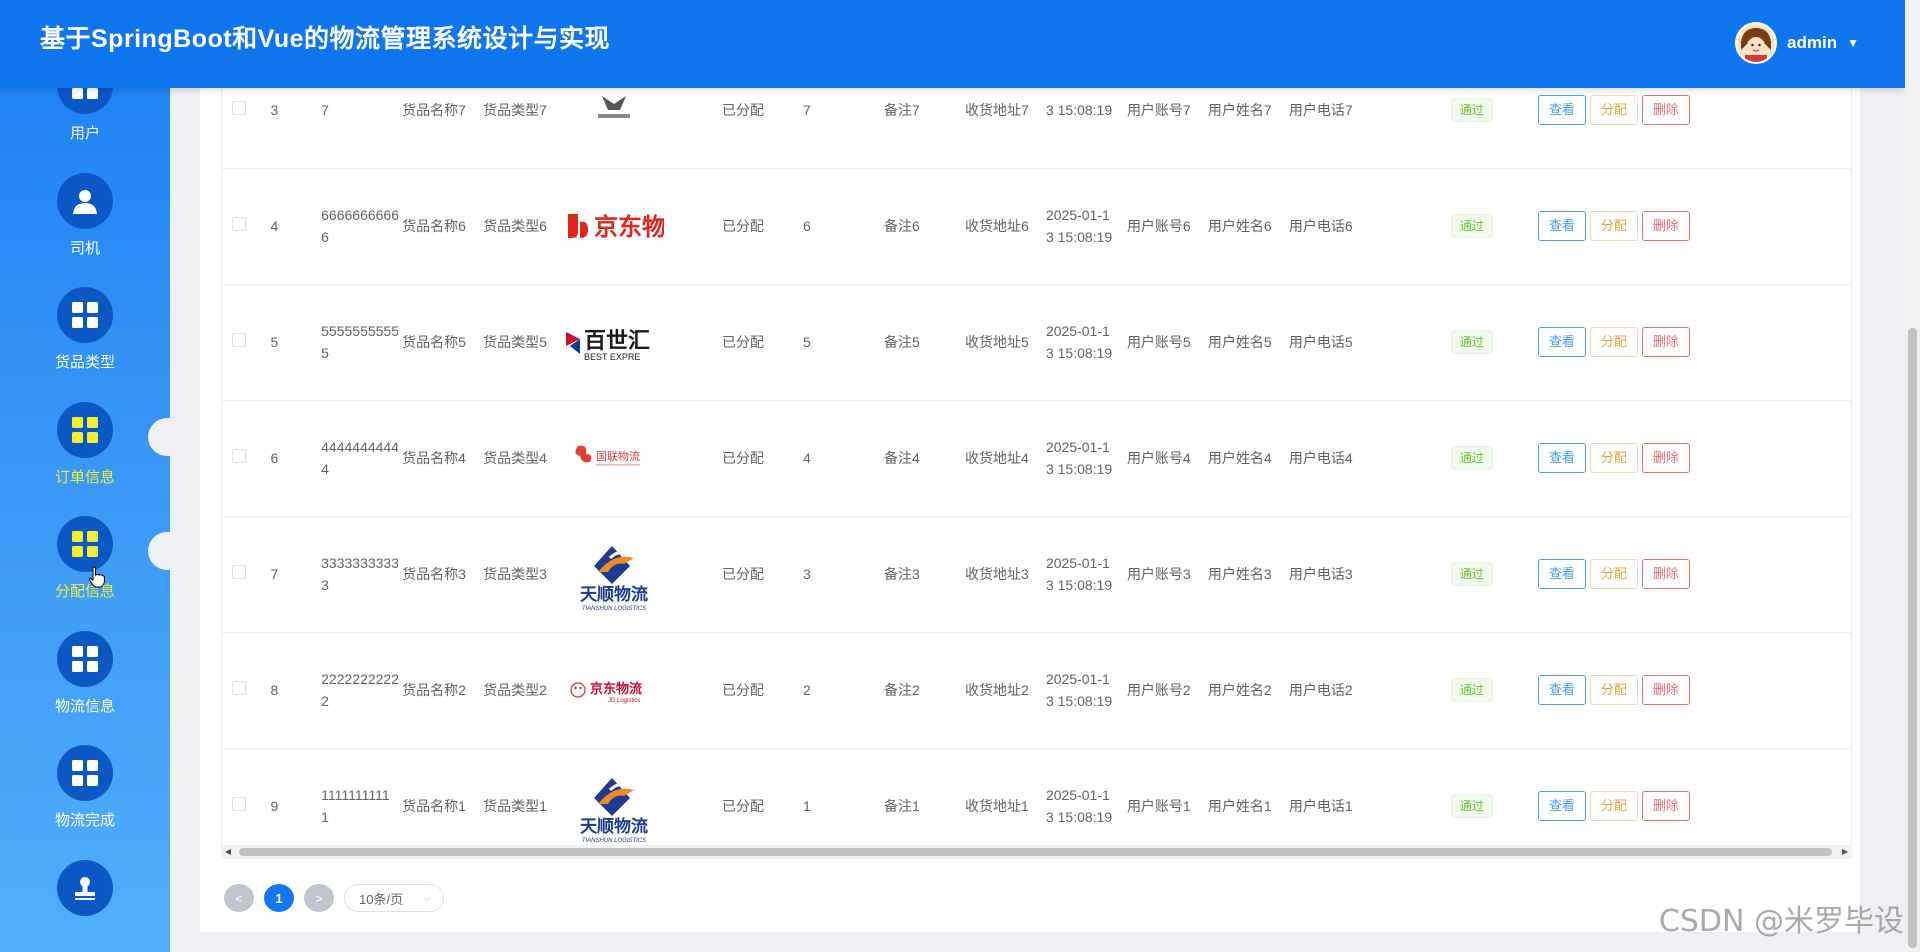 The height and width of the screenshot is (952, 1920). I want to click on cell-number: 2222222222, so click(360, 679).